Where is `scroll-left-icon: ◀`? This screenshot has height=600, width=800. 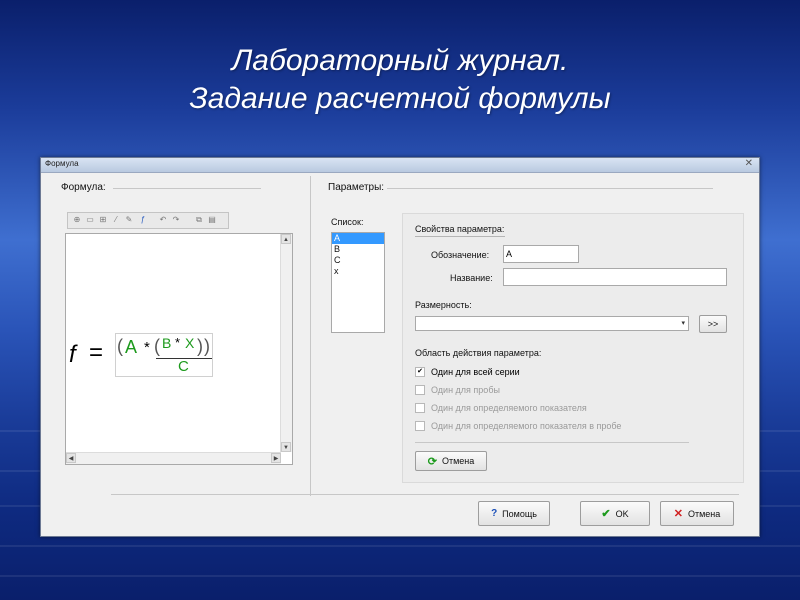 scroll-left-icon: ◀ is located at coordinates (71, 458).